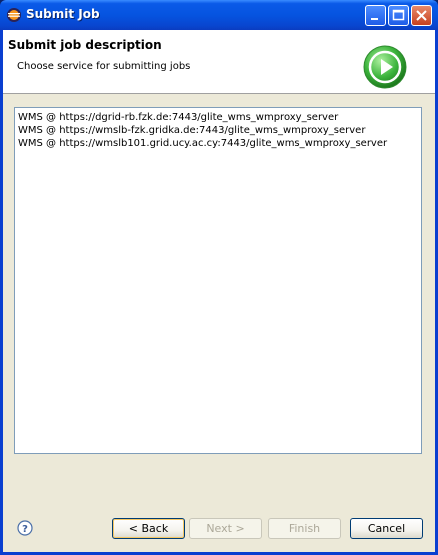 This screenshot has width=438, height=555. I want to click on window-title: Submit Job, so click(63, 14).